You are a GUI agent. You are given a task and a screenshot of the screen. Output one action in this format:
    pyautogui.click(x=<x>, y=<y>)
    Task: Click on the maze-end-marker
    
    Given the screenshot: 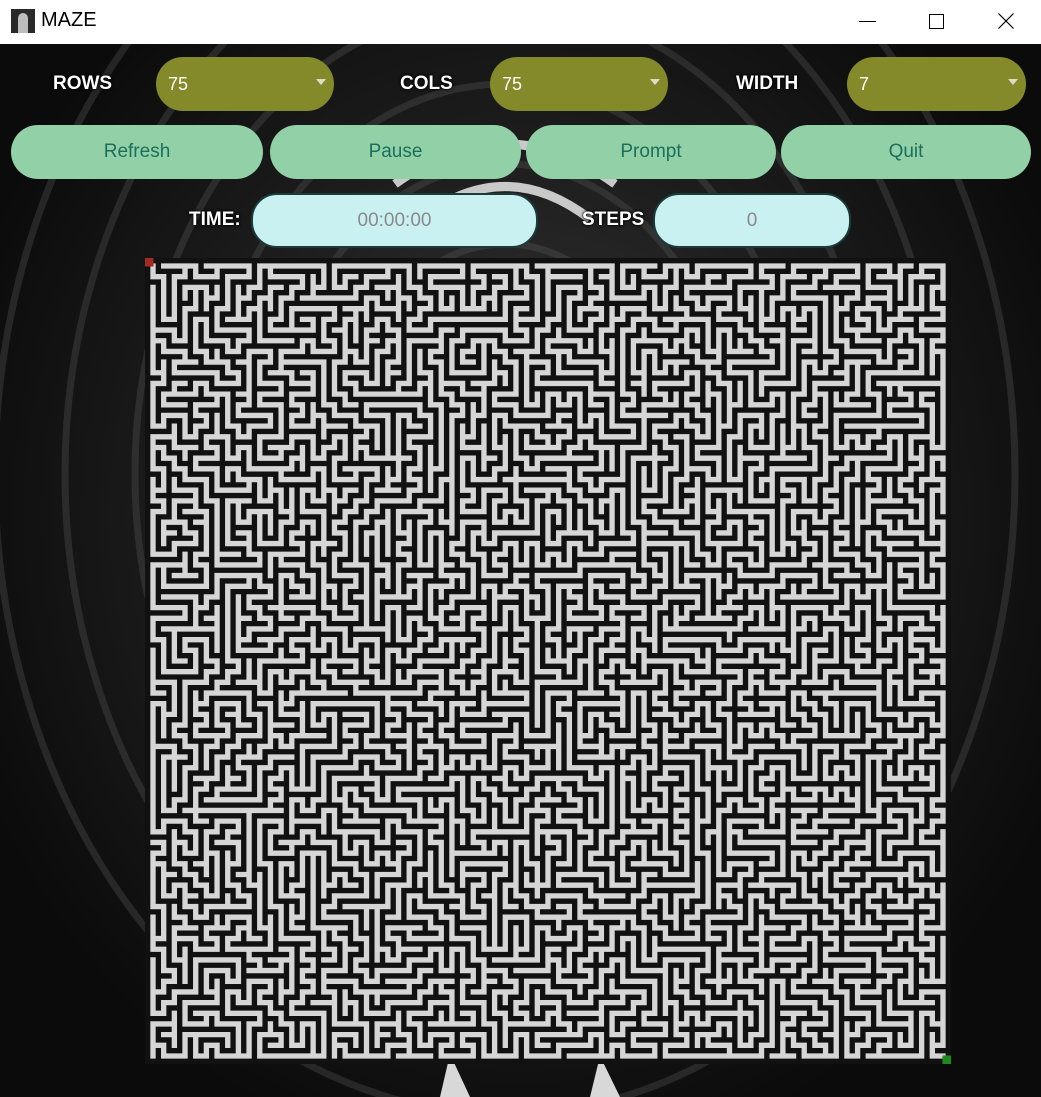 What is the action you would take?
    pyautogui.click(x=946, y=1059)
    